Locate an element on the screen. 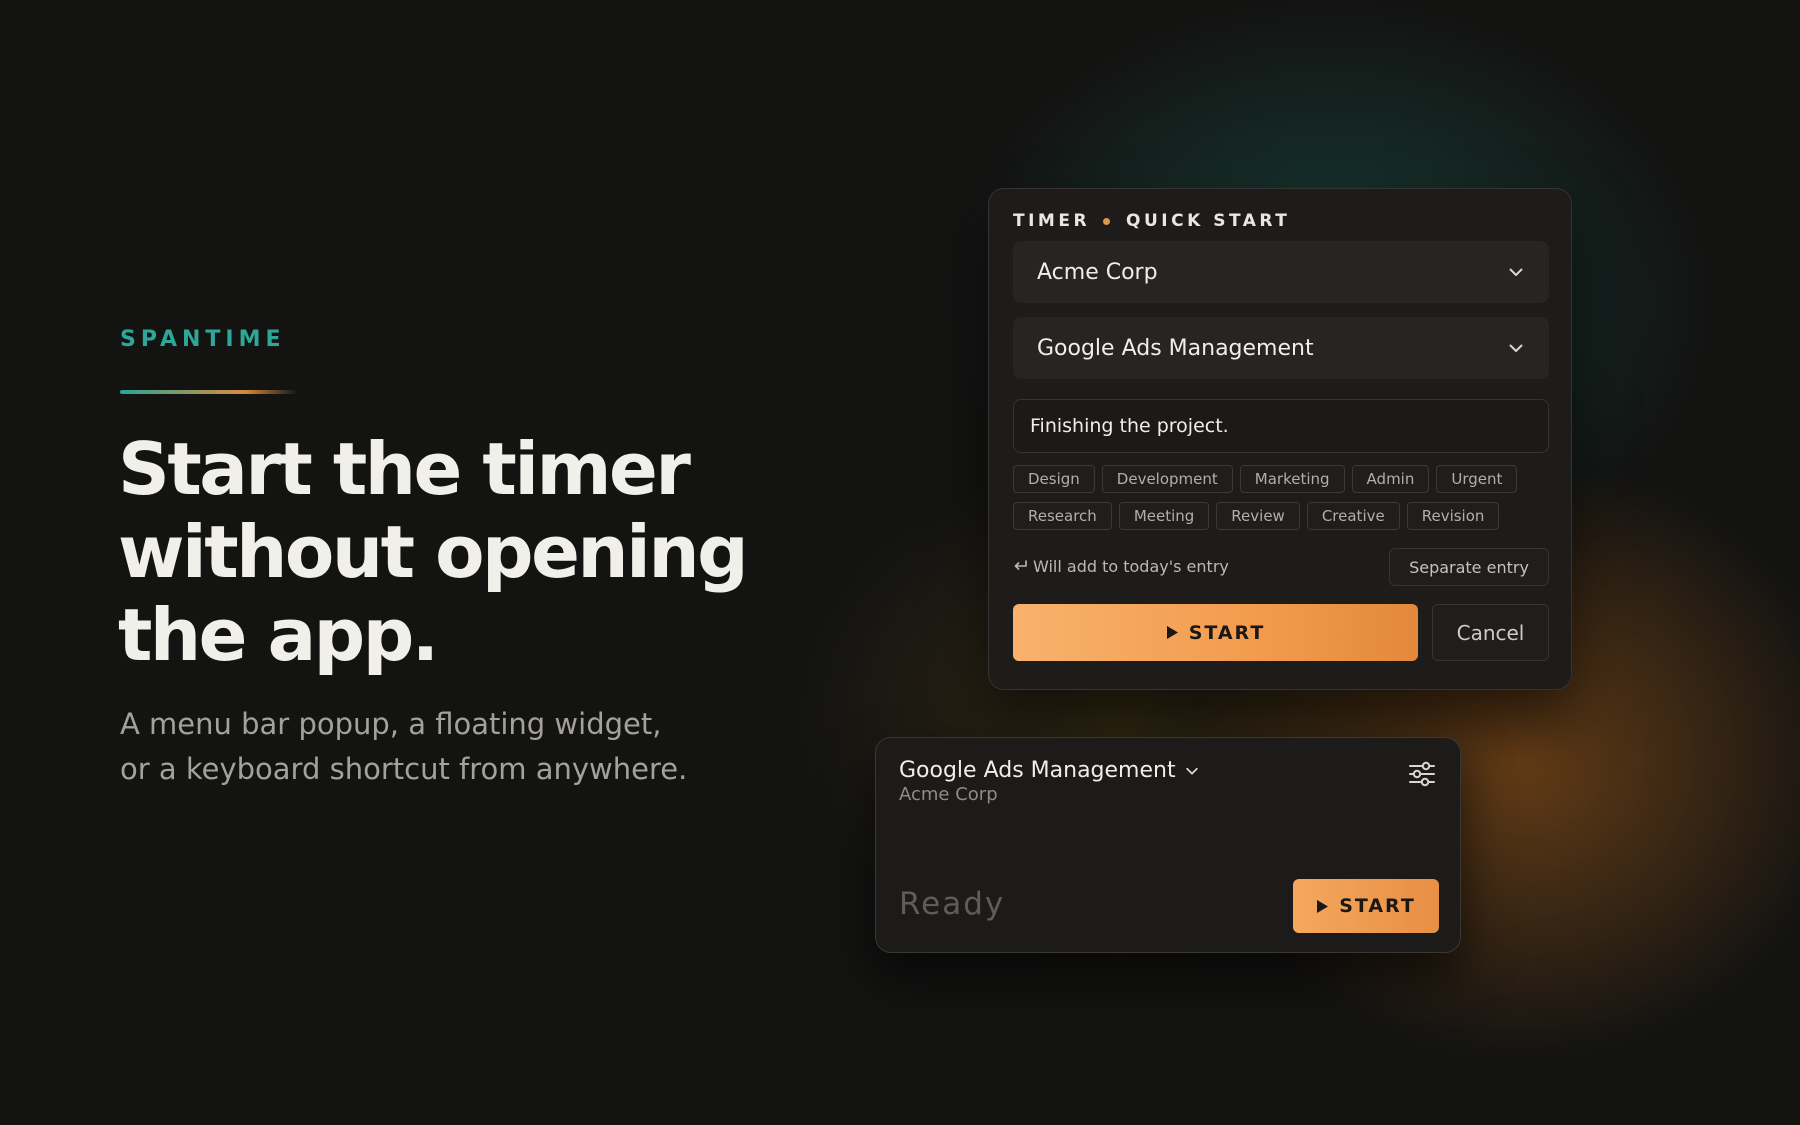 This screenshot has height=1125, width=1800. start-button: START is located at coordinates (1215, 632).